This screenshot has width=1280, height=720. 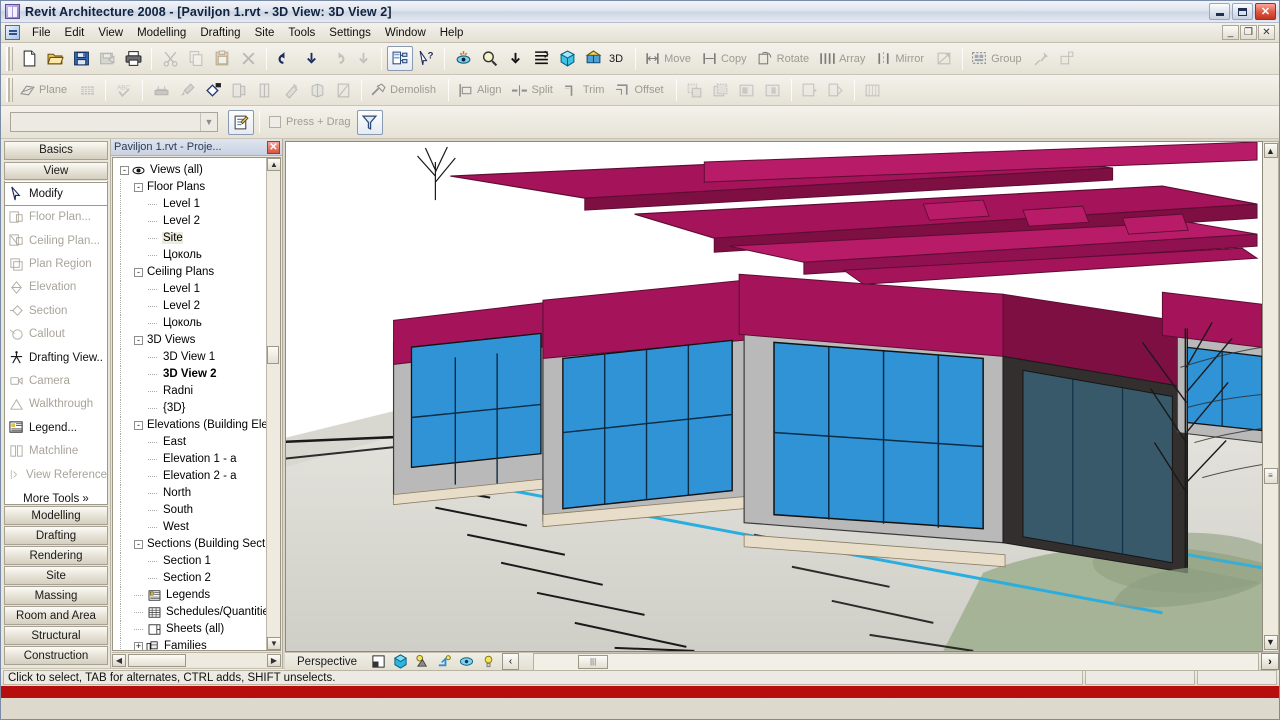 What do you see at coordinates (198, 578) in the screenshot?
I see `tree-node: Section 2` at bounding box center [198, 578].